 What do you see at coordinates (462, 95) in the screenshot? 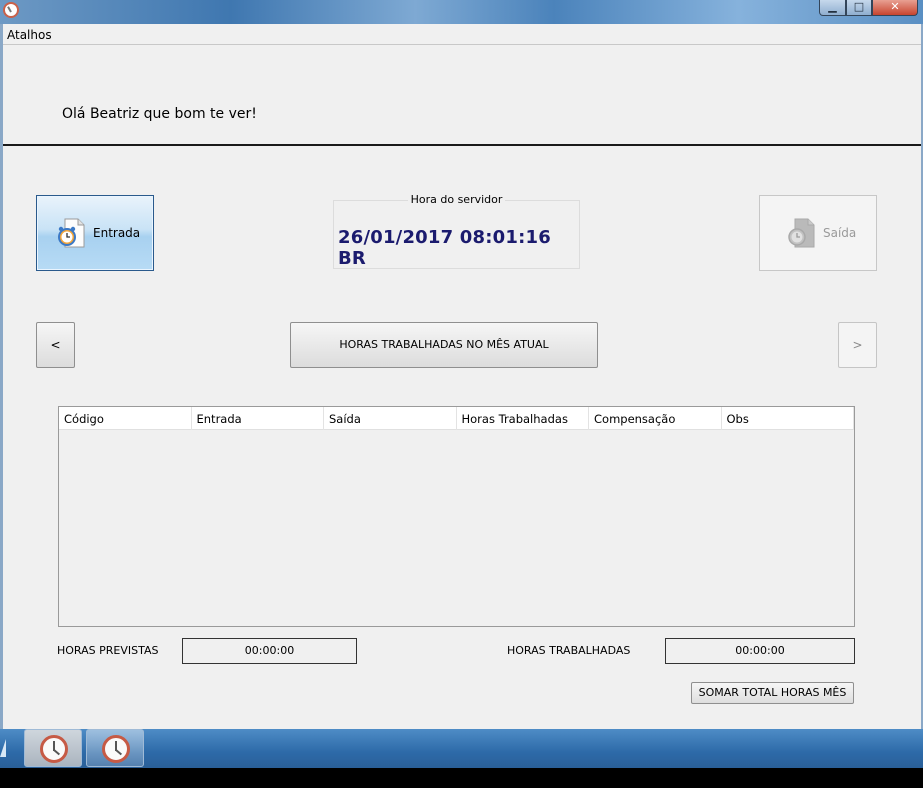
I see `greeting-panel: Olá Beatriz que bom te ver!` at bounding box center [462, 95].